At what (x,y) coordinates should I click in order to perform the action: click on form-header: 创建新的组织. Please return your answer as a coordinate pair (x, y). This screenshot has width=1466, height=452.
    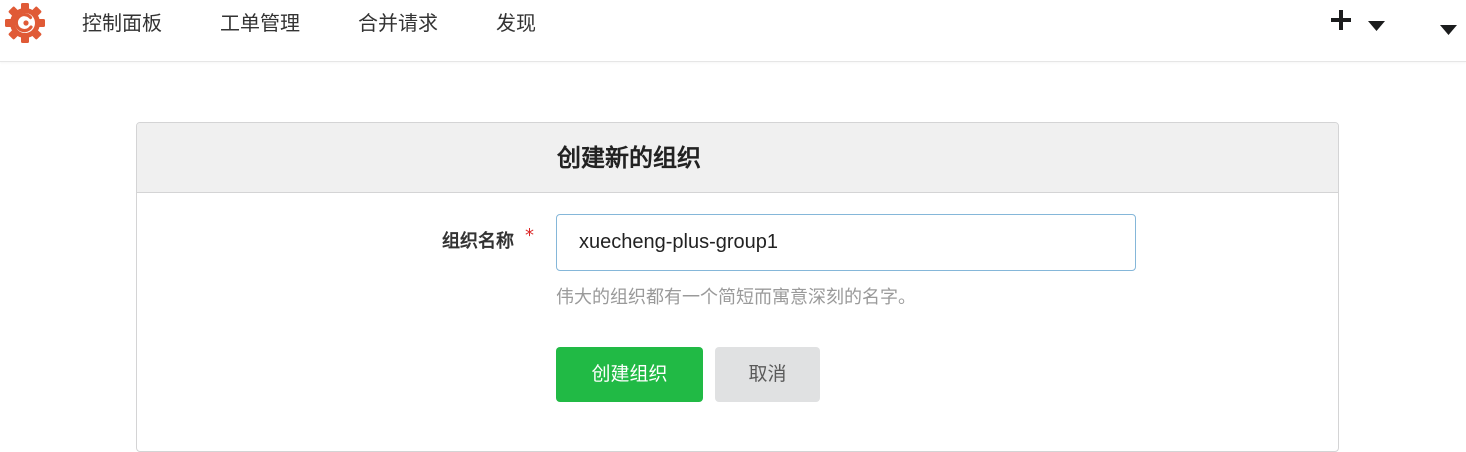
    Looking at the image, I should click on (737, 158).